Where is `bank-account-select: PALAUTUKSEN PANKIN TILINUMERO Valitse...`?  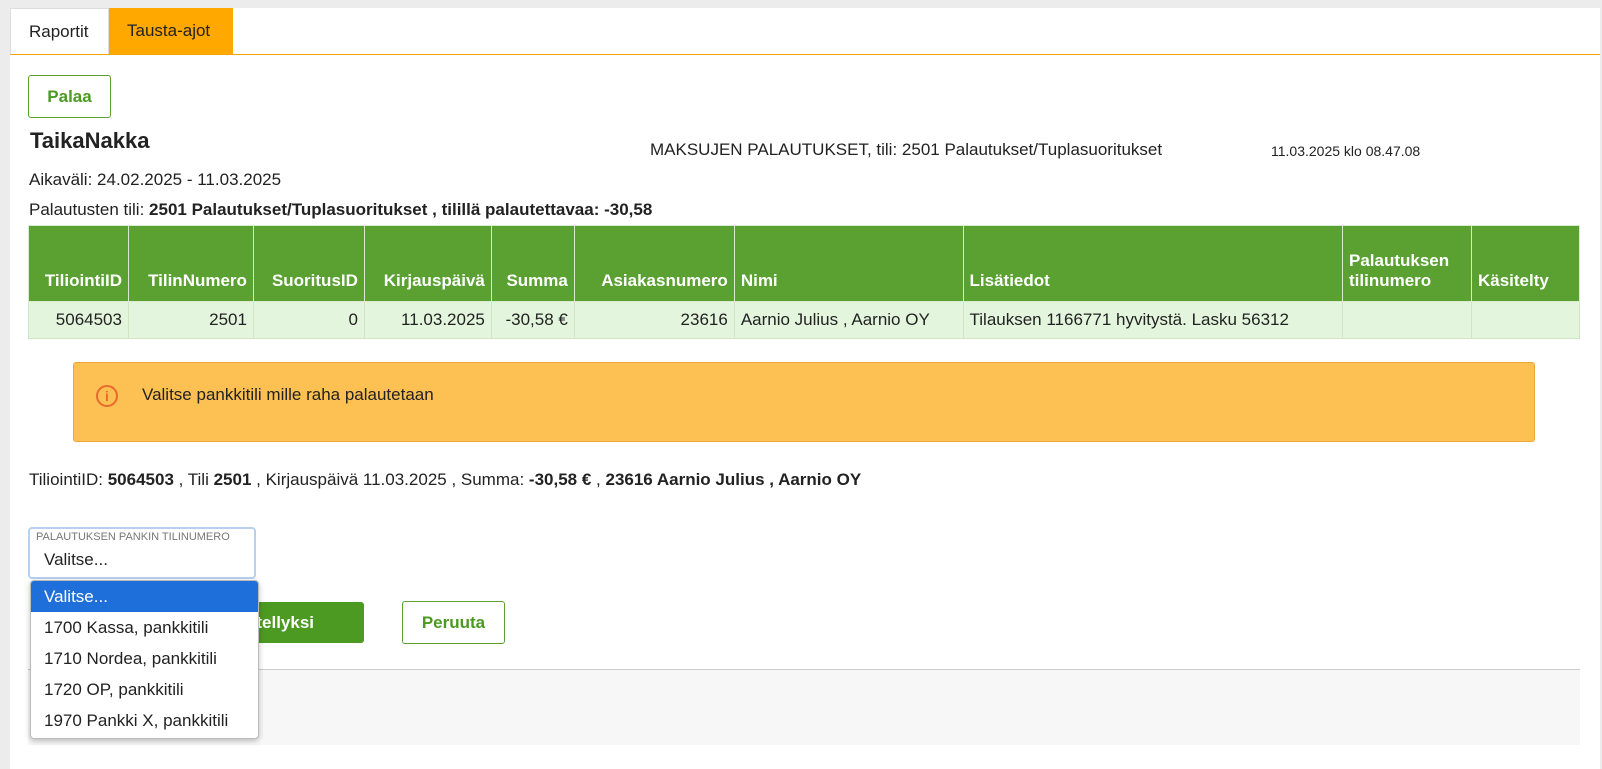 bank-account-select: PALAUTUKSEN PANKIN TILINUMERO Valitse... is located at coordinates (142, 553).